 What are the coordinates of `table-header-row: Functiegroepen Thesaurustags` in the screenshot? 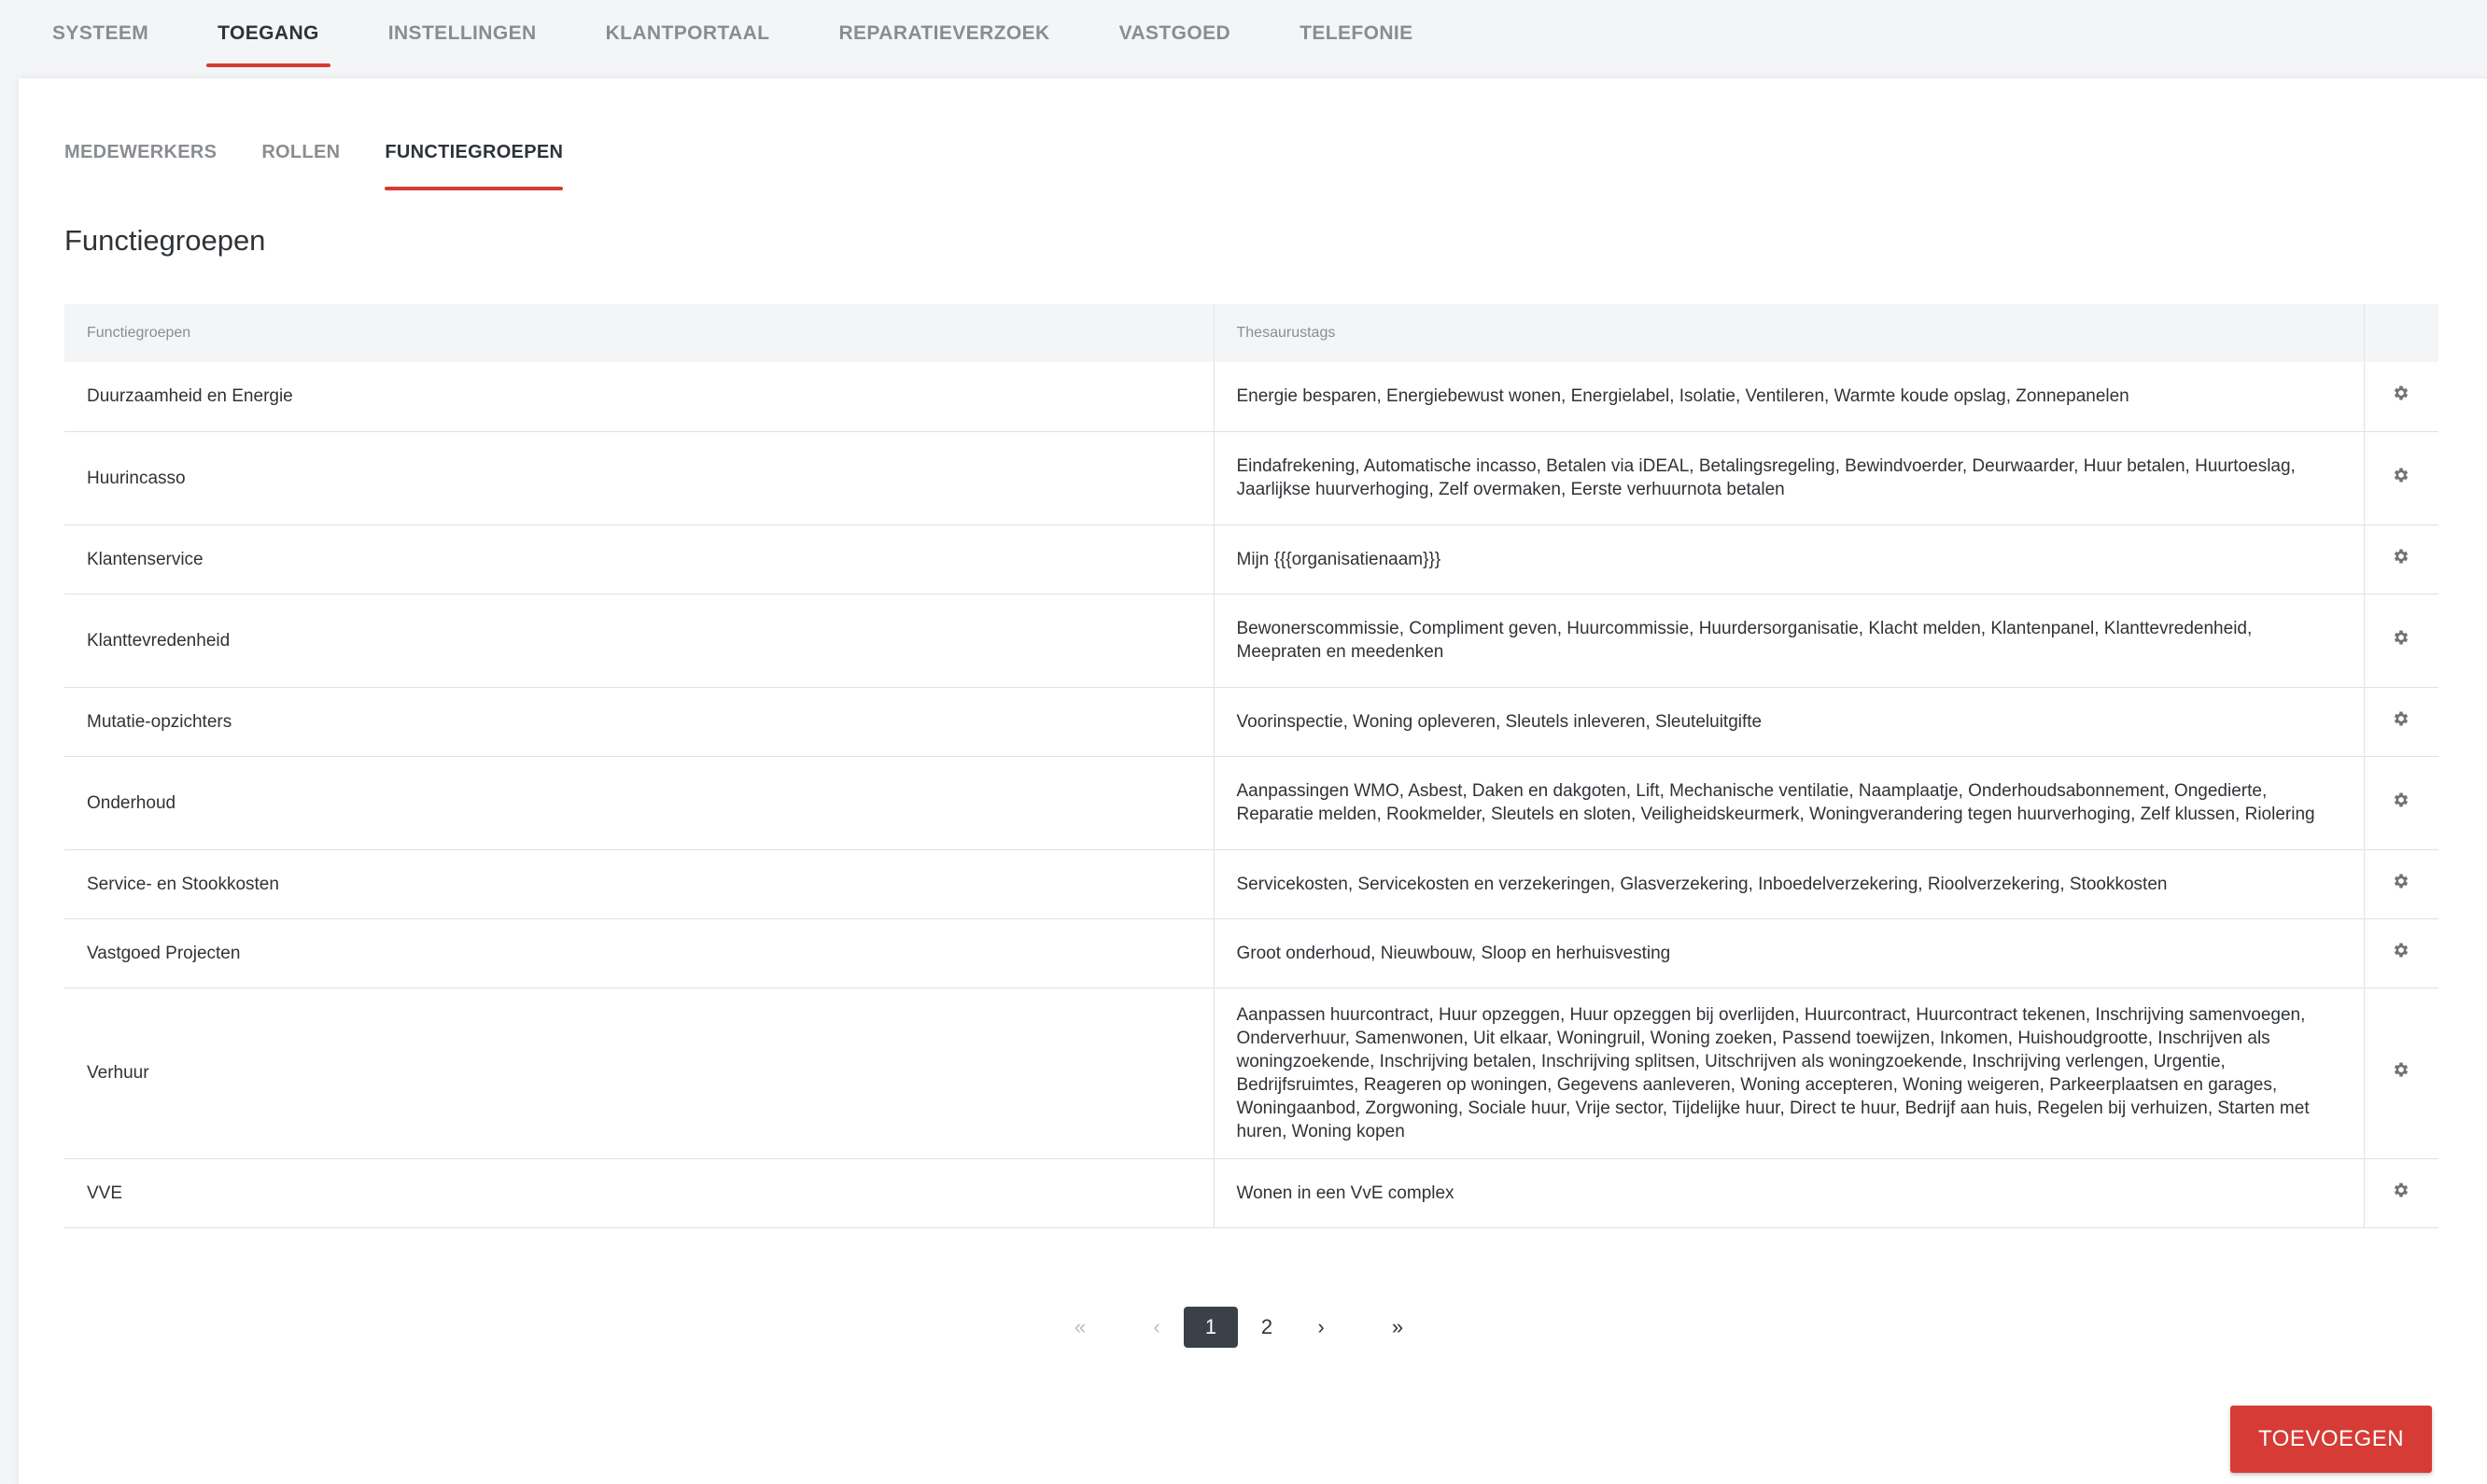 It's located at (1251, 333).